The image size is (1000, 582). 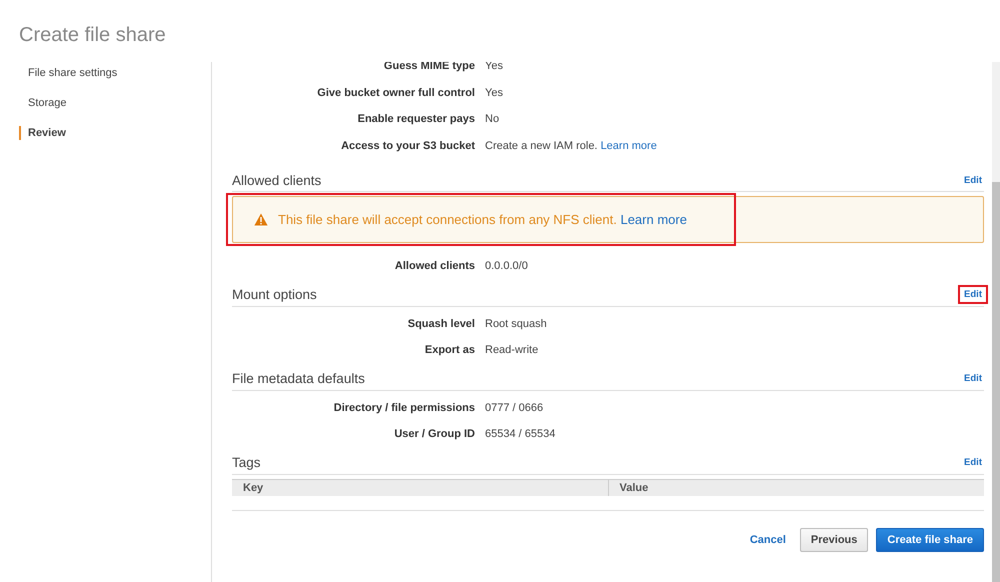 What do you see at coordinates (996, 382) in the screenshot?
I see `scrollbar-thumb` at bounding box center [996, 382].